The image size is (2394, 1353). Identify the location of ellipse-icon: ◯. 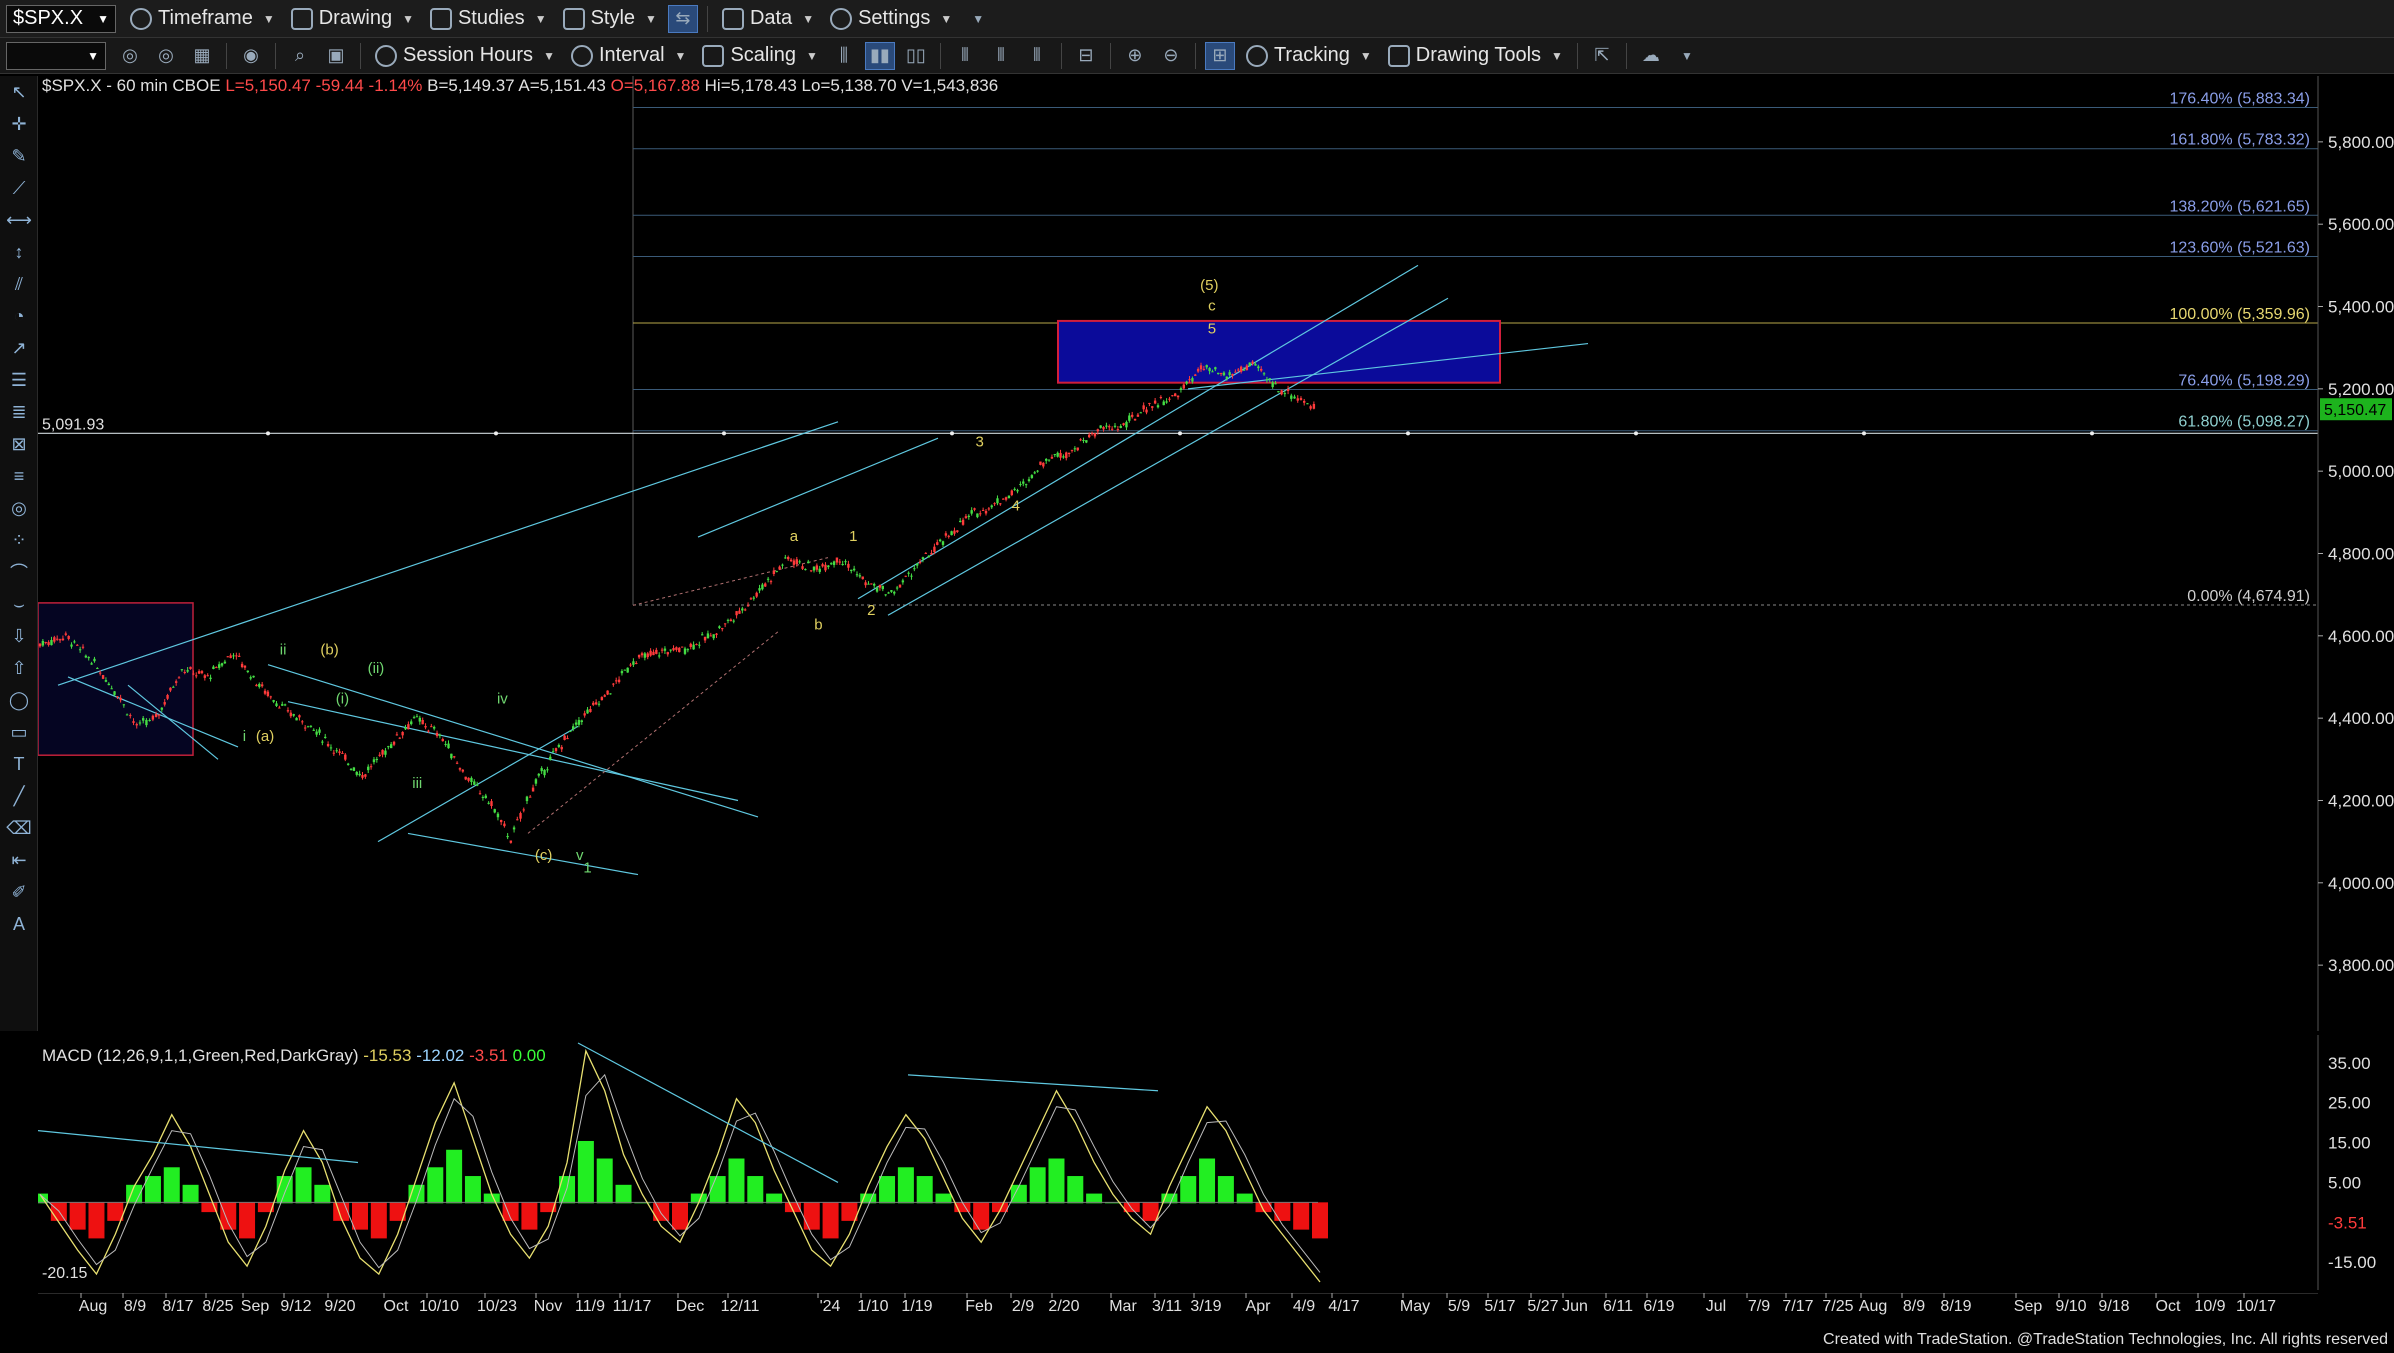
(19, 700).